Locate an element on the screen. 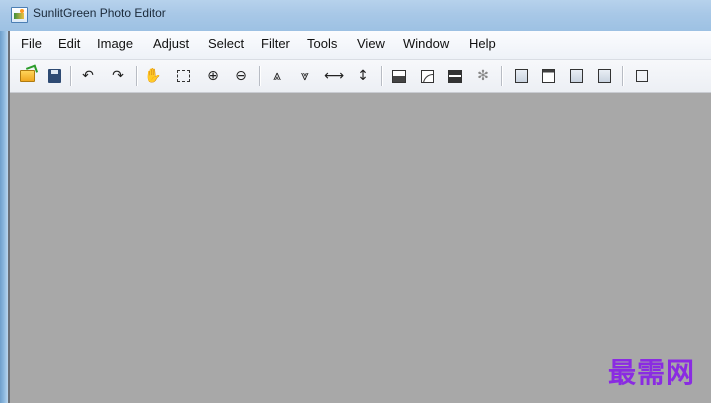 The image size is (711, 403). hand-icon: ✋ is located at coordinates (153, 76).